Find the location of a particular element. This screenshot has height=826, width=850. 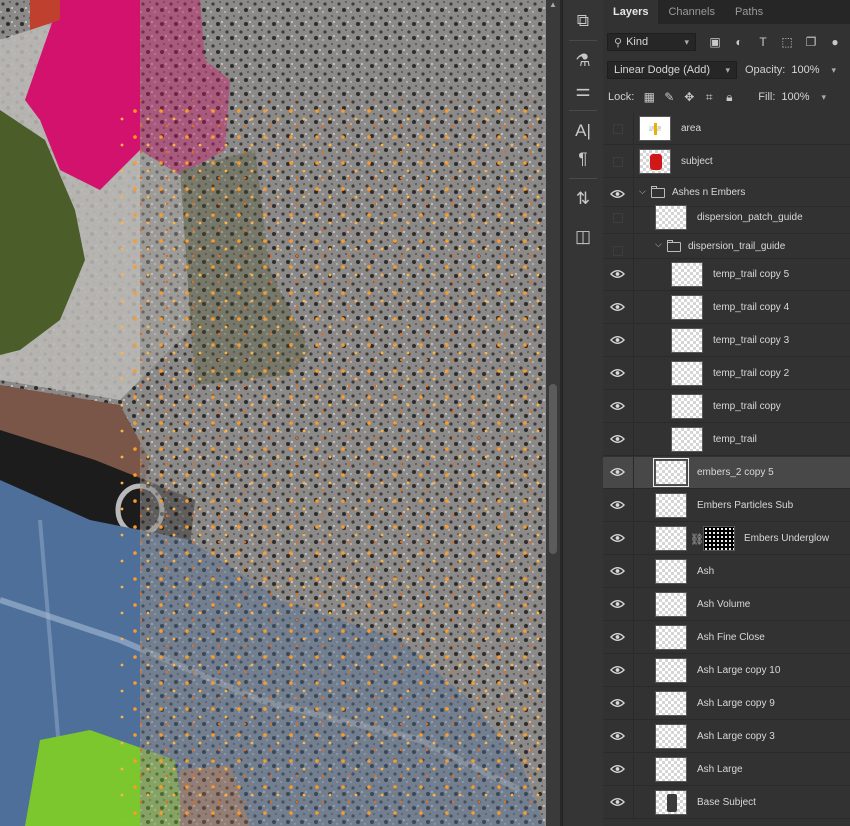

layer-row: Ash Volume is located at coordinates (726, 605).